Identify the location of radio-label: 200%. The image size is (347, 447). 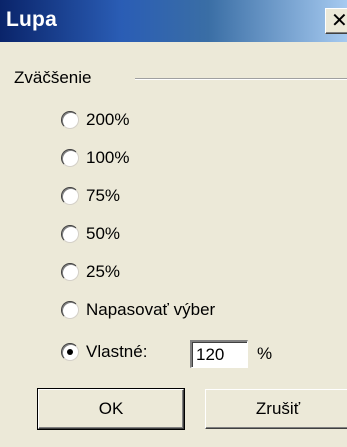
(108, 119).